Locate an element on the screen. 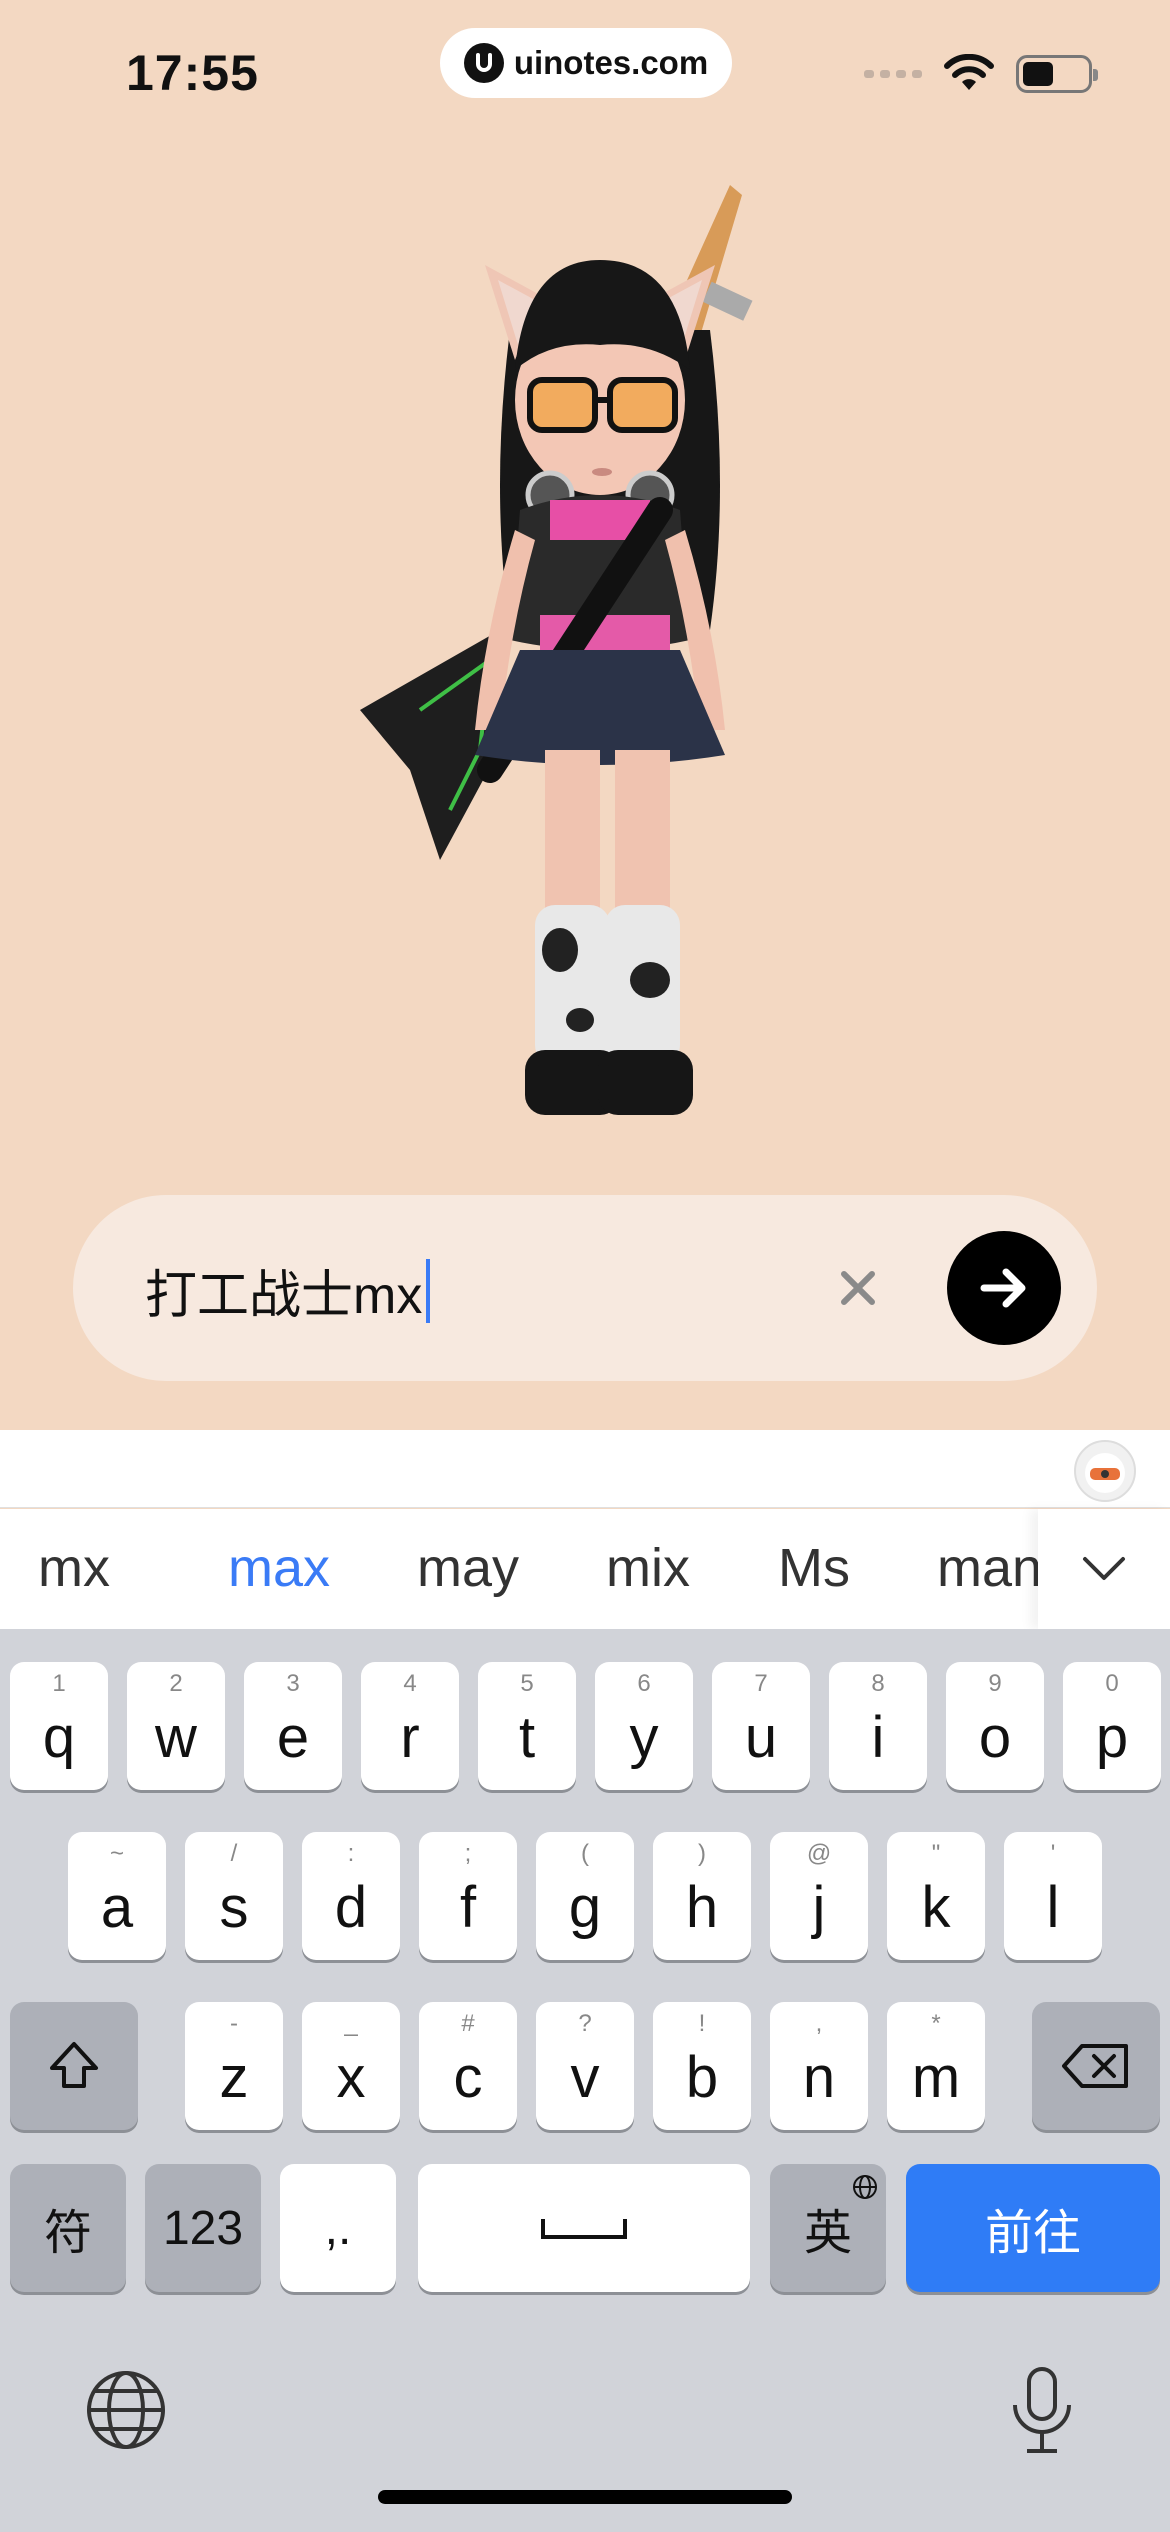 This screenshot has height=2532, width=1170. ime-toolbar is located at coordinates (585, 1469).